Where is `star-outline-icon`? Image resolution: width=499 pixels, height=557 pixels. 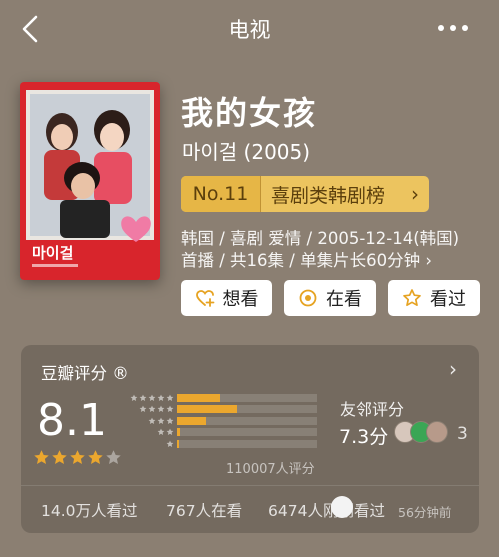
star-outline-icon is located at coordinates (412, 298).